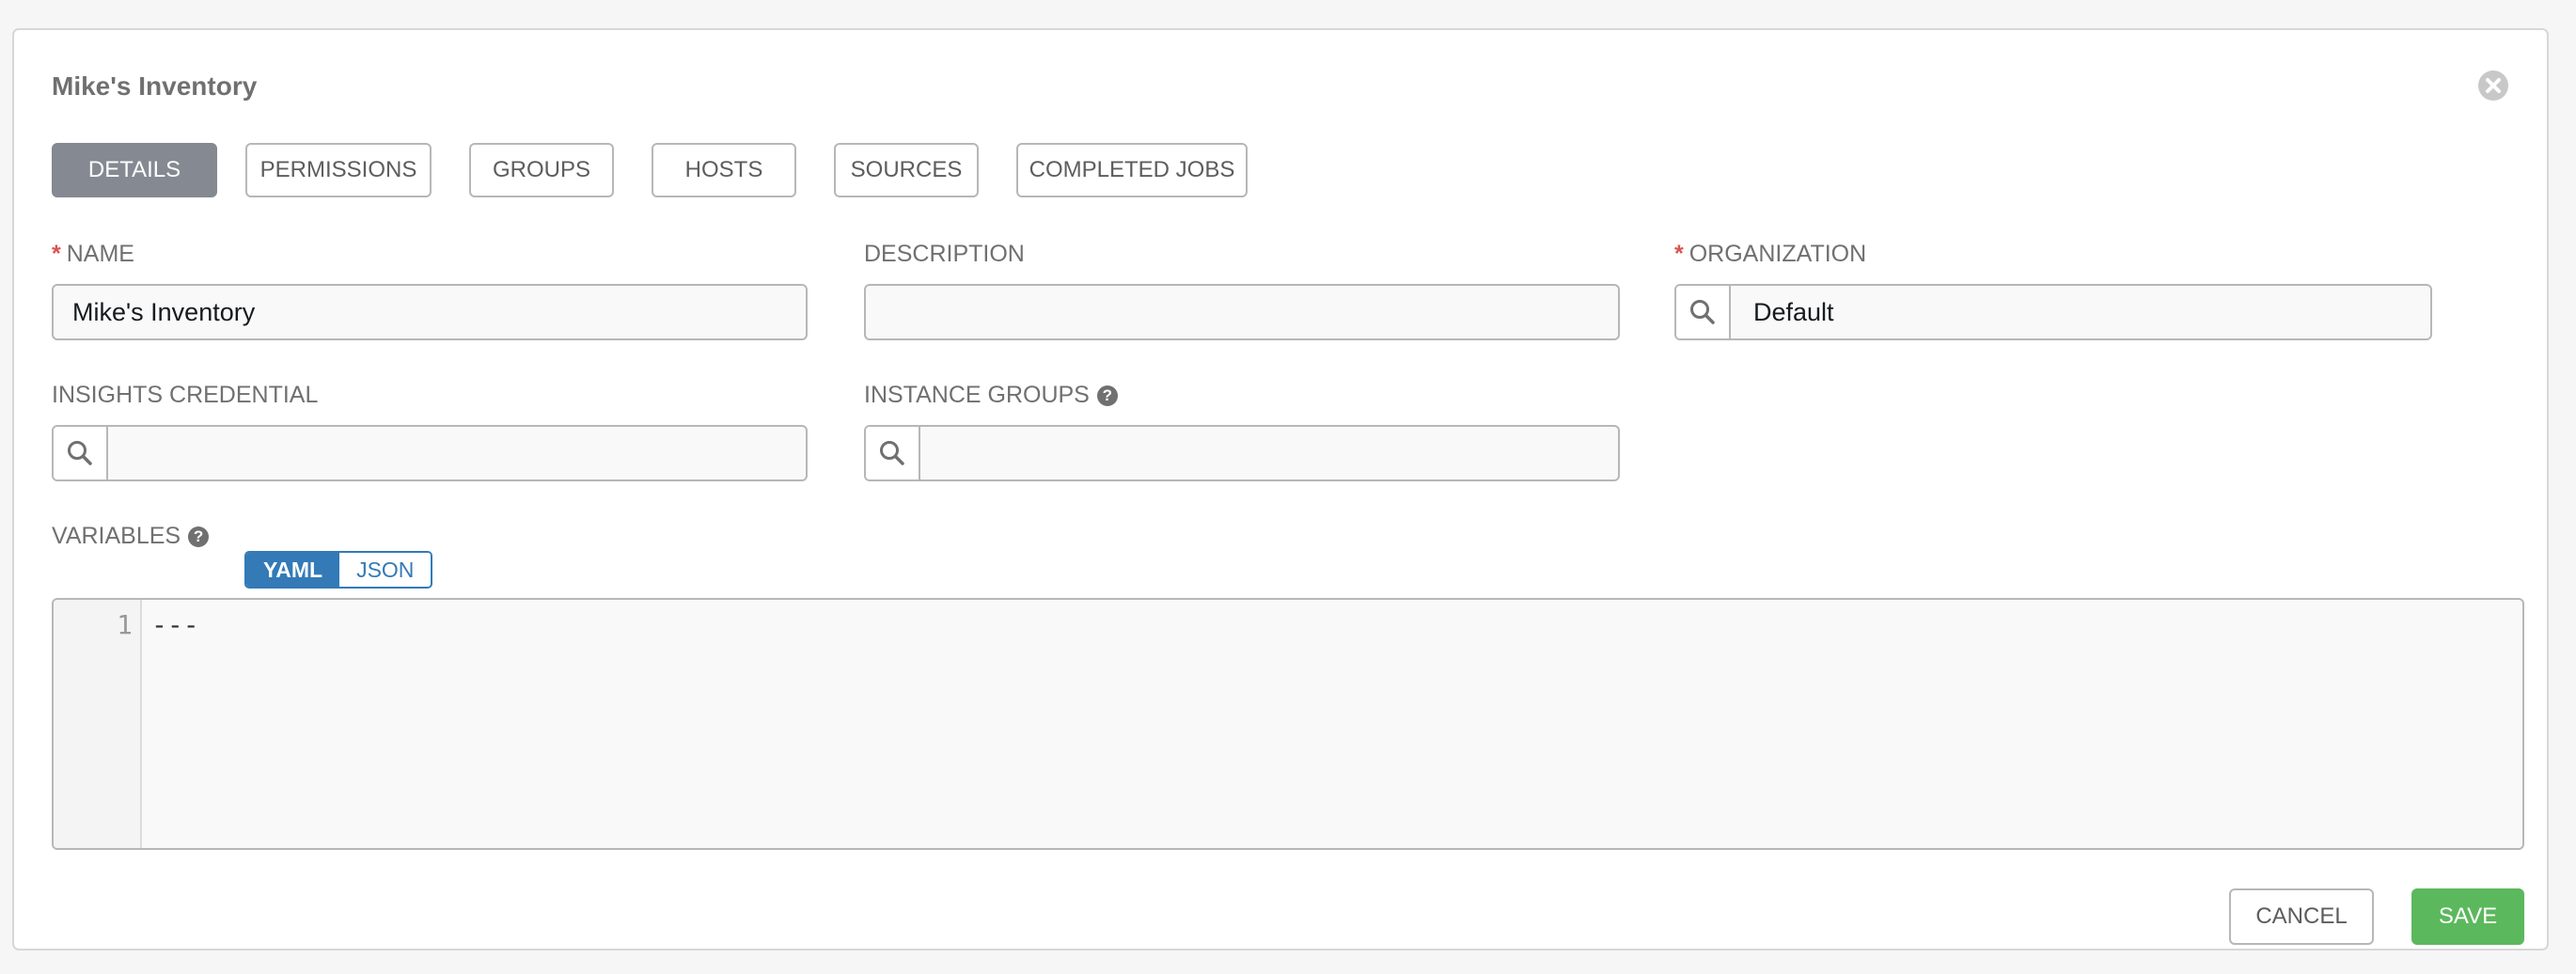  What do you see at coordinates (1771, 254) in the screenshot?
I see `organization-label: * ORGANIZATION` at bounding box center [1771, 254].